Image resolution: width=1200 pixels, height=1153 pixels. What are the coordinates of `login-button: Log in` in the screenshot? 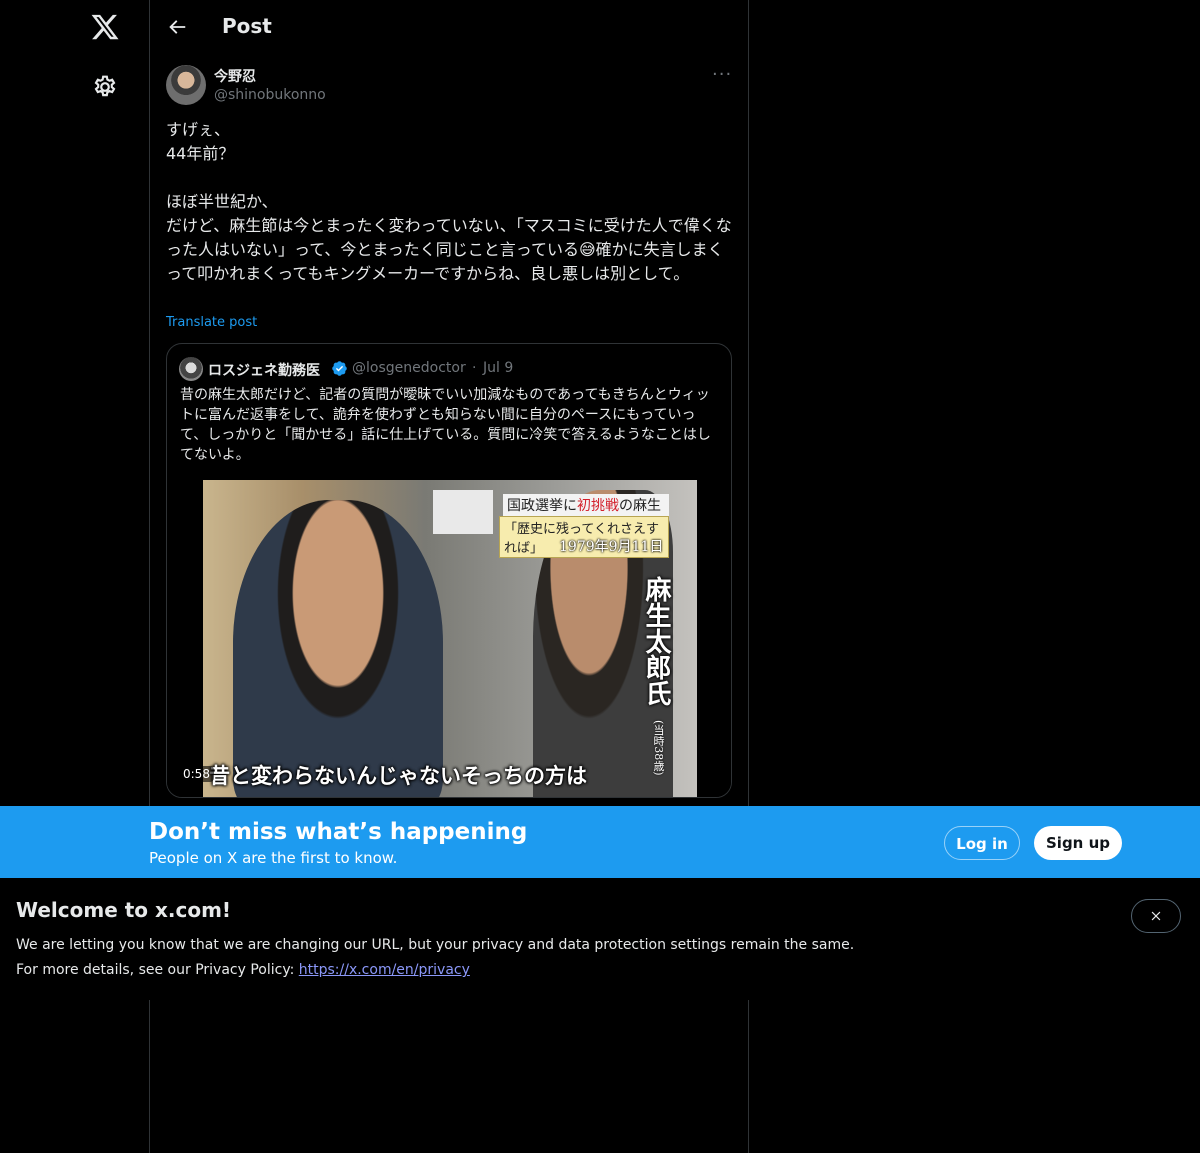 It's located at (982, 843).